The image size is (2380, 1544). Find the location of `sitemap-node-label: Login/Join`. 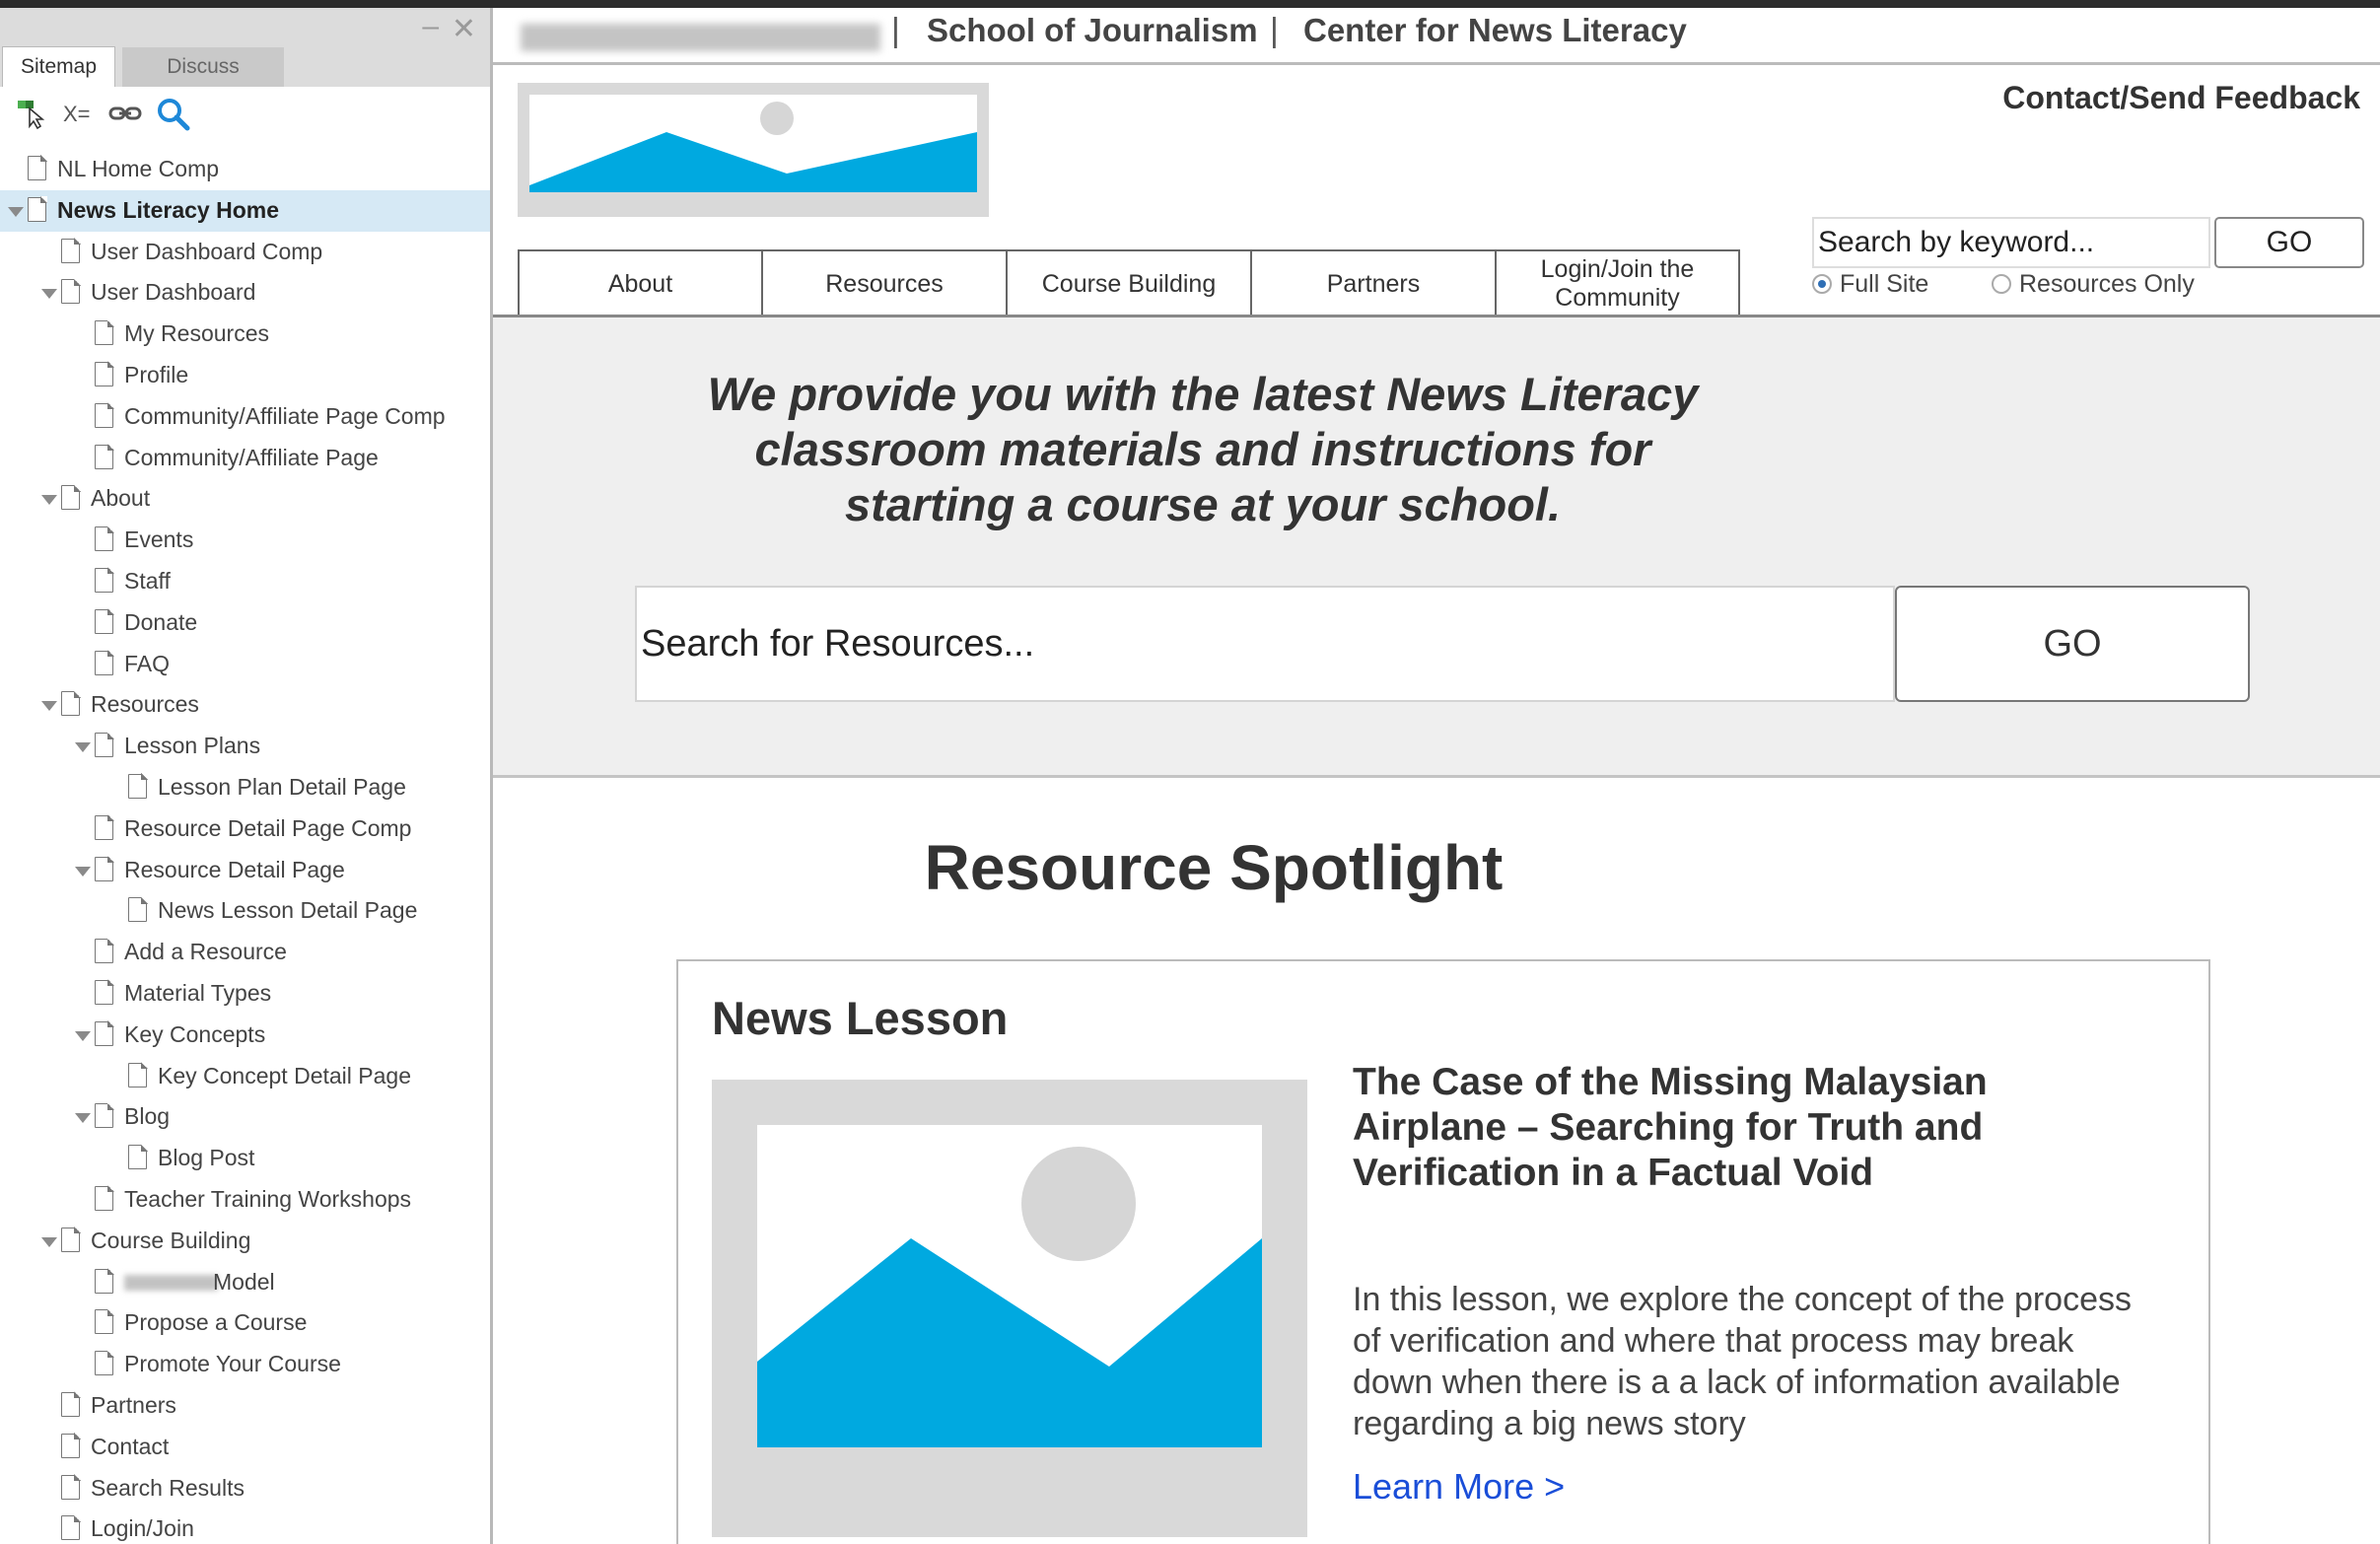

sitemap-node-label: Login/Join is located at coordinates (142, 1529).